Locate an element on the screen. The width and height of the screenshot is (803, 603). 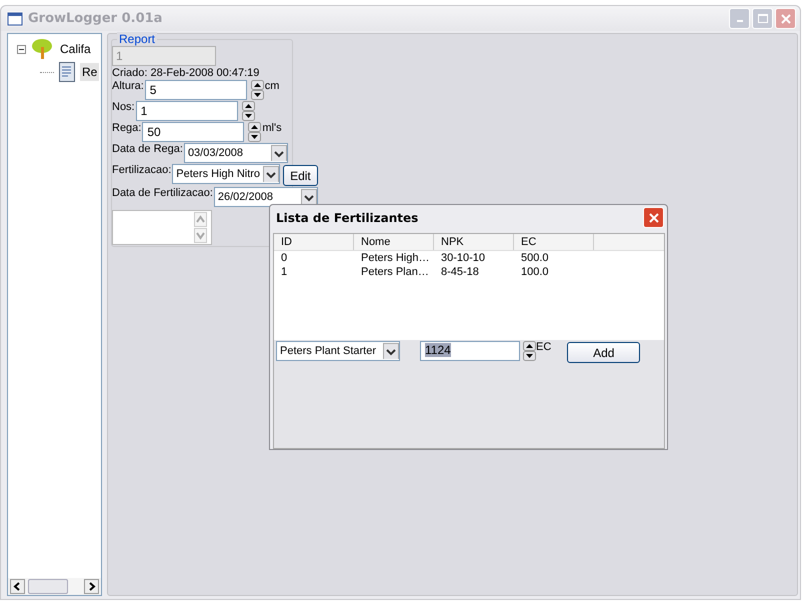
unit-label: cm is located at coordinates (272, 86).